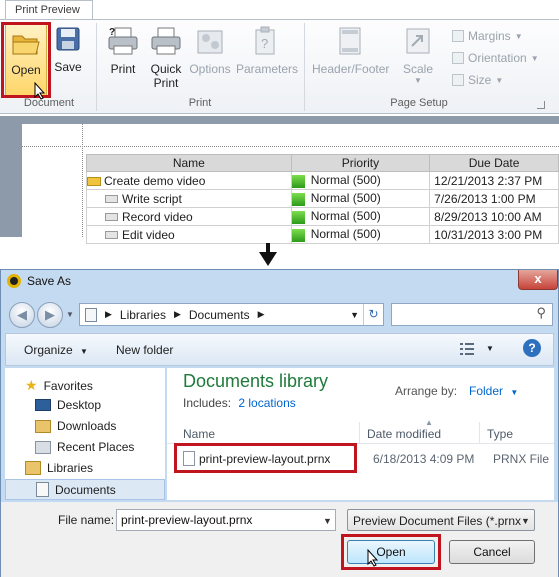 The width and height of the screenshot is (559, 577). What do you see at coordinates (441, 520) in the screenshot?
I see `file-type-filter: Preview Document Files (*.prnx` at bounding box center [441, 520].